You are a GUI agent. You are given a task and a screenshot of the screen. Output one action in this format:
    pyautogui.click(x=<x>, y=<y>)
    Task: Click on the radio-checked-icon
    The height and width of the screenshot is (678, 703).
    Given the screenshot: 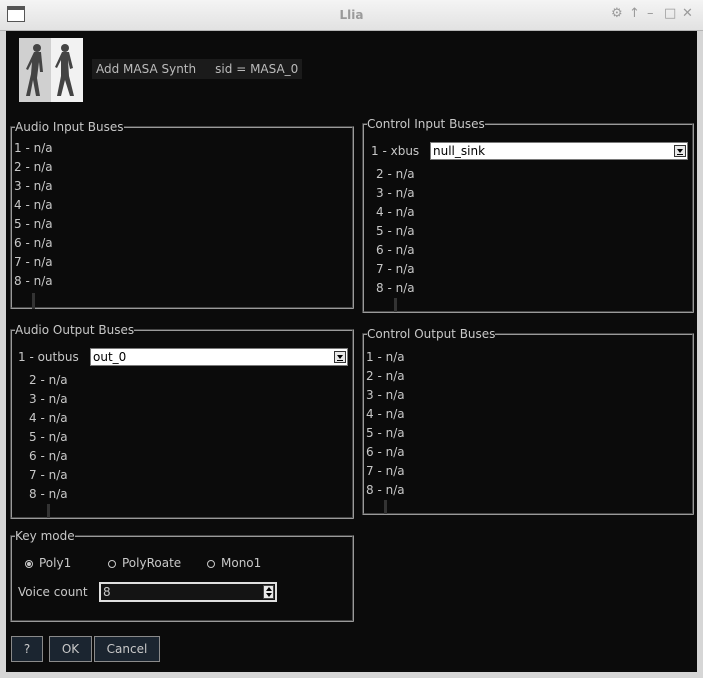 What is the action you would take?
    pyautogui.click(x=29, y=564)
    